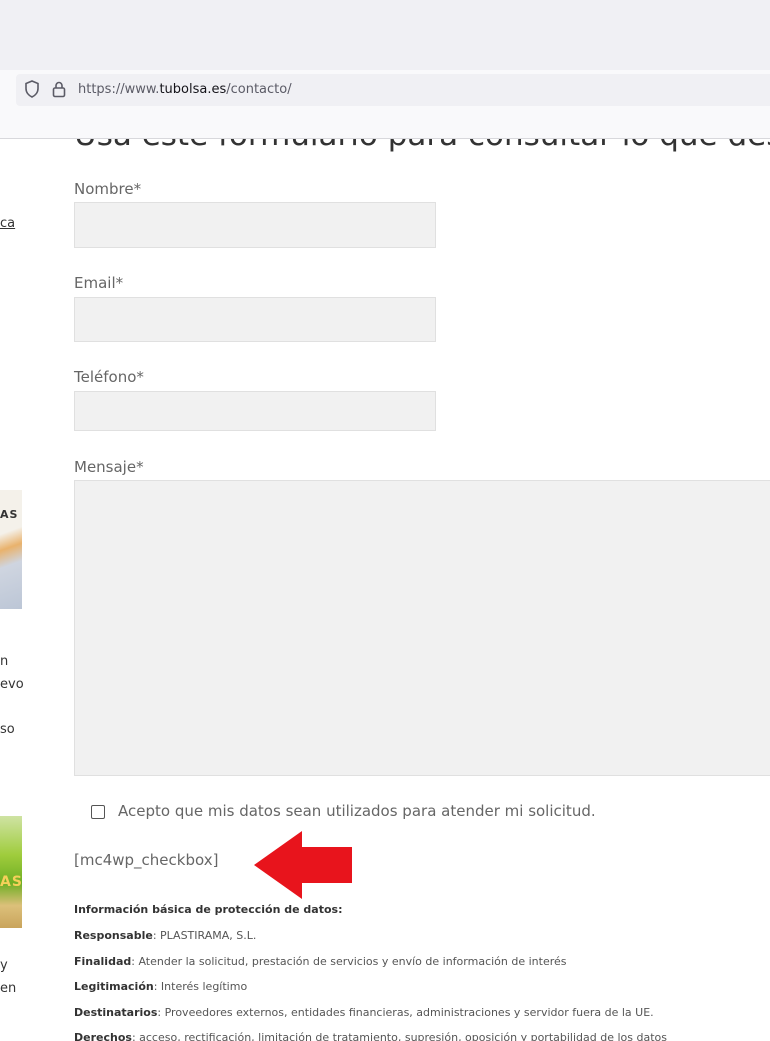 Image resolution: width=770 pixels, height=1041 pixels. What do you see at coordinates (8, 988) in the screenshot?
I see `sidebar-text-fragment: en` at bounding box center [8, 988].